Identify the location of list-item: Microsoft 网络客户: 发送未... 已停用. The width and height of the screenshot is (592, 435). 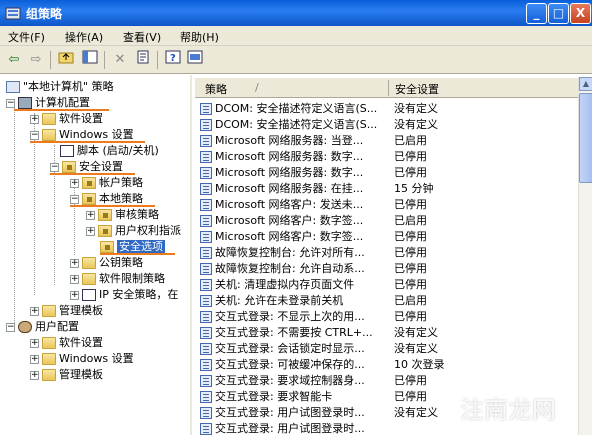
(388, 205).